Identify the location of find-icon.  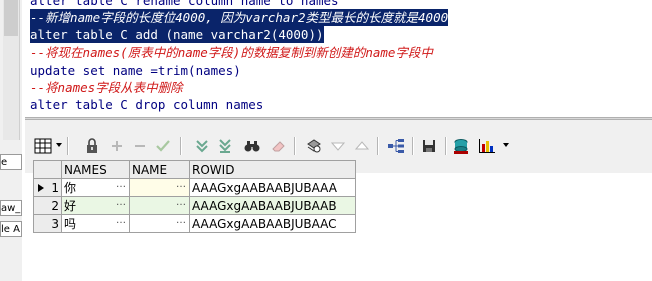
(252, 146).